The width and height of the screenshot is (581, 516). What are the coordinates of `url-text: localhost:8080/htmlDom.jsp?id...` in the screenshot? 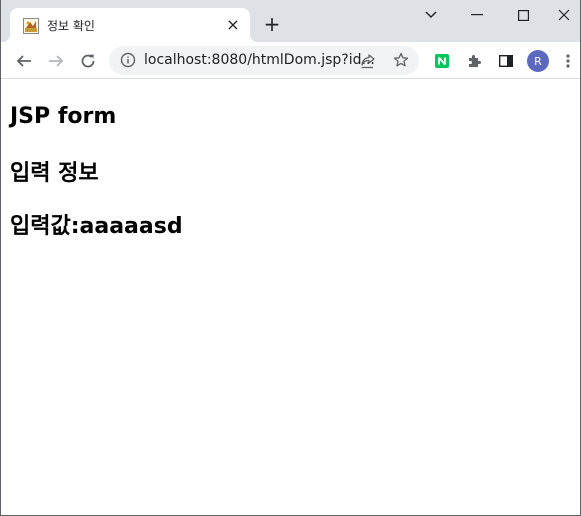 It's located at (259, 60).